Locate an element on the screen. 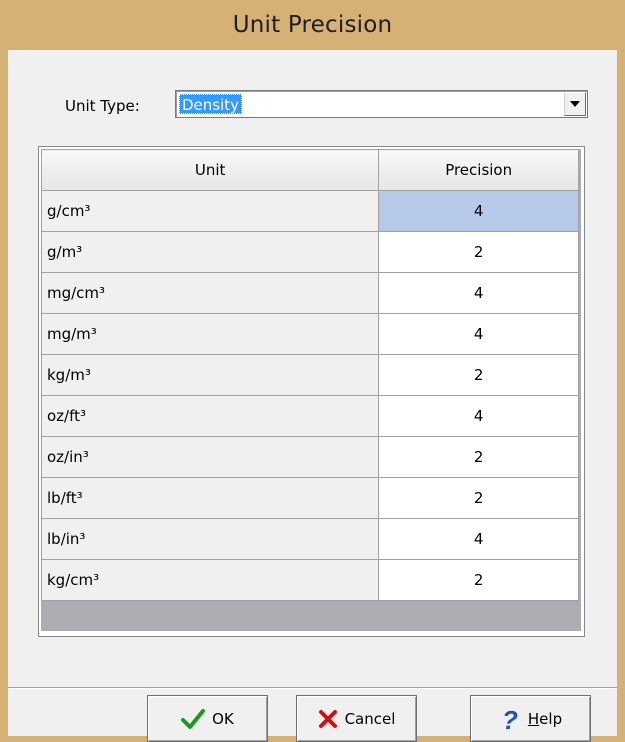 The width and height of the screenshot is (625, 742). unit-cell: oz/in³ is located at coordinates (210, 457).